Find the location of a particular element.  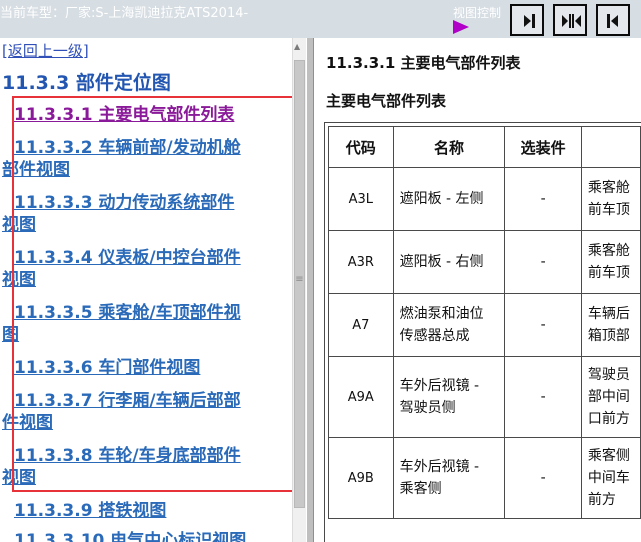

cell-name: 燃油泵和油位 传感器总成 is located at coordinates (449, 325).